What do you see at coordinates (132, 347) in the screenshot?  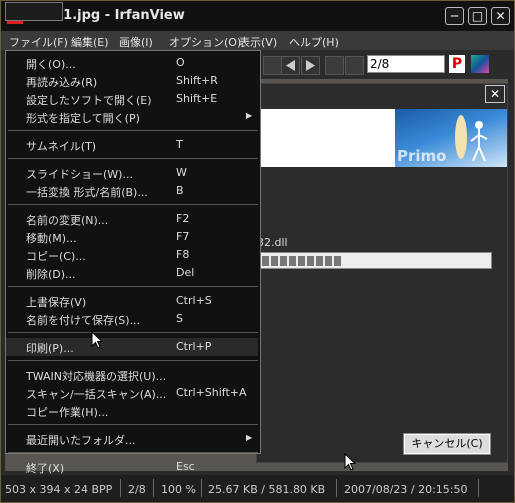 I see `file-menu-item: 印刷(P)... Ctrl+P` at bounding box center [132, 347].